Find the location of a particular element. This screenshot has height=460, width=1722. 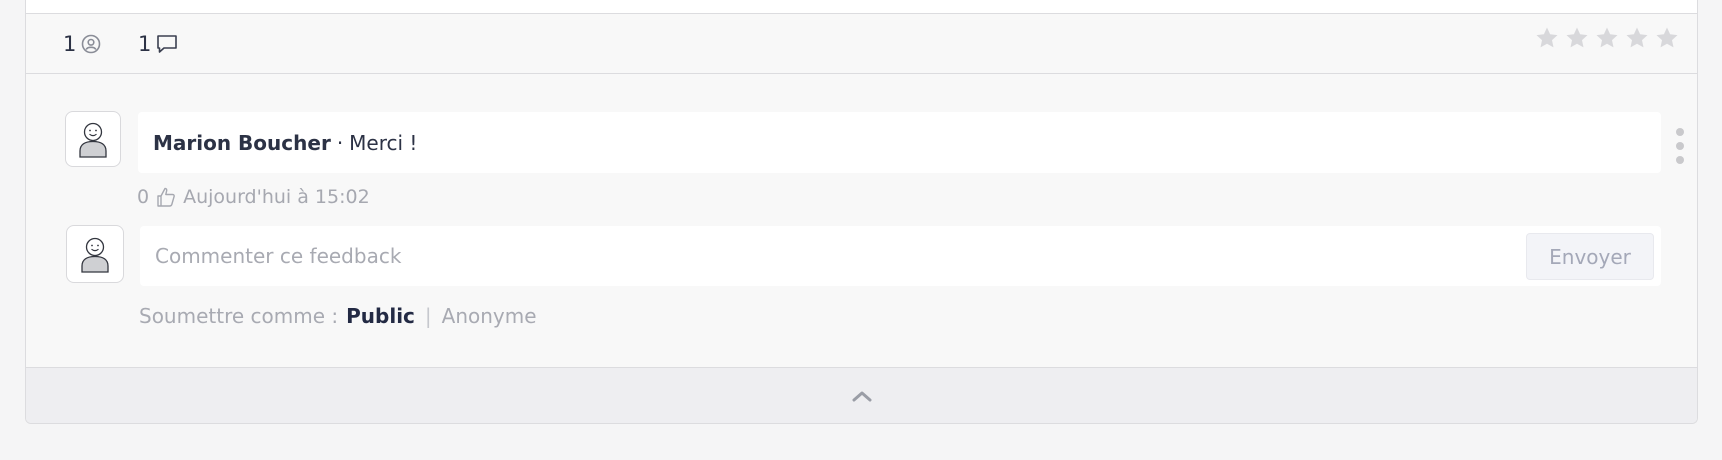

send-button: Envoyer is located at coordinates (1590, 256).